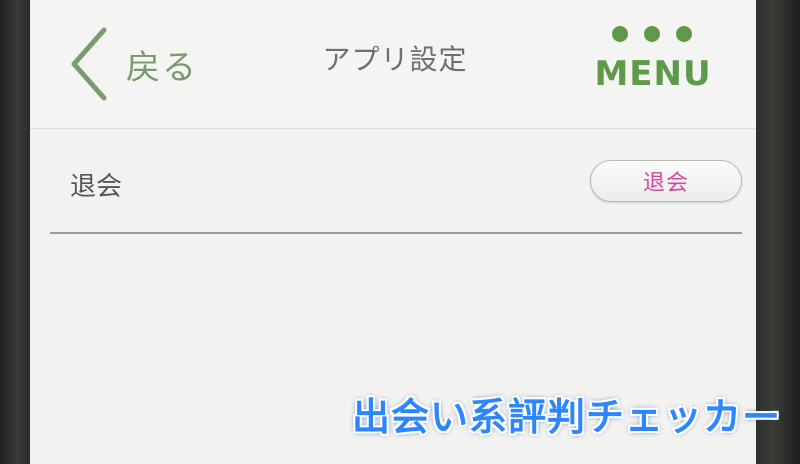  What do you see at coordinates (15, 232) in the screenshot?
I see `device-bezel-left` at bounding box center [15, 232].